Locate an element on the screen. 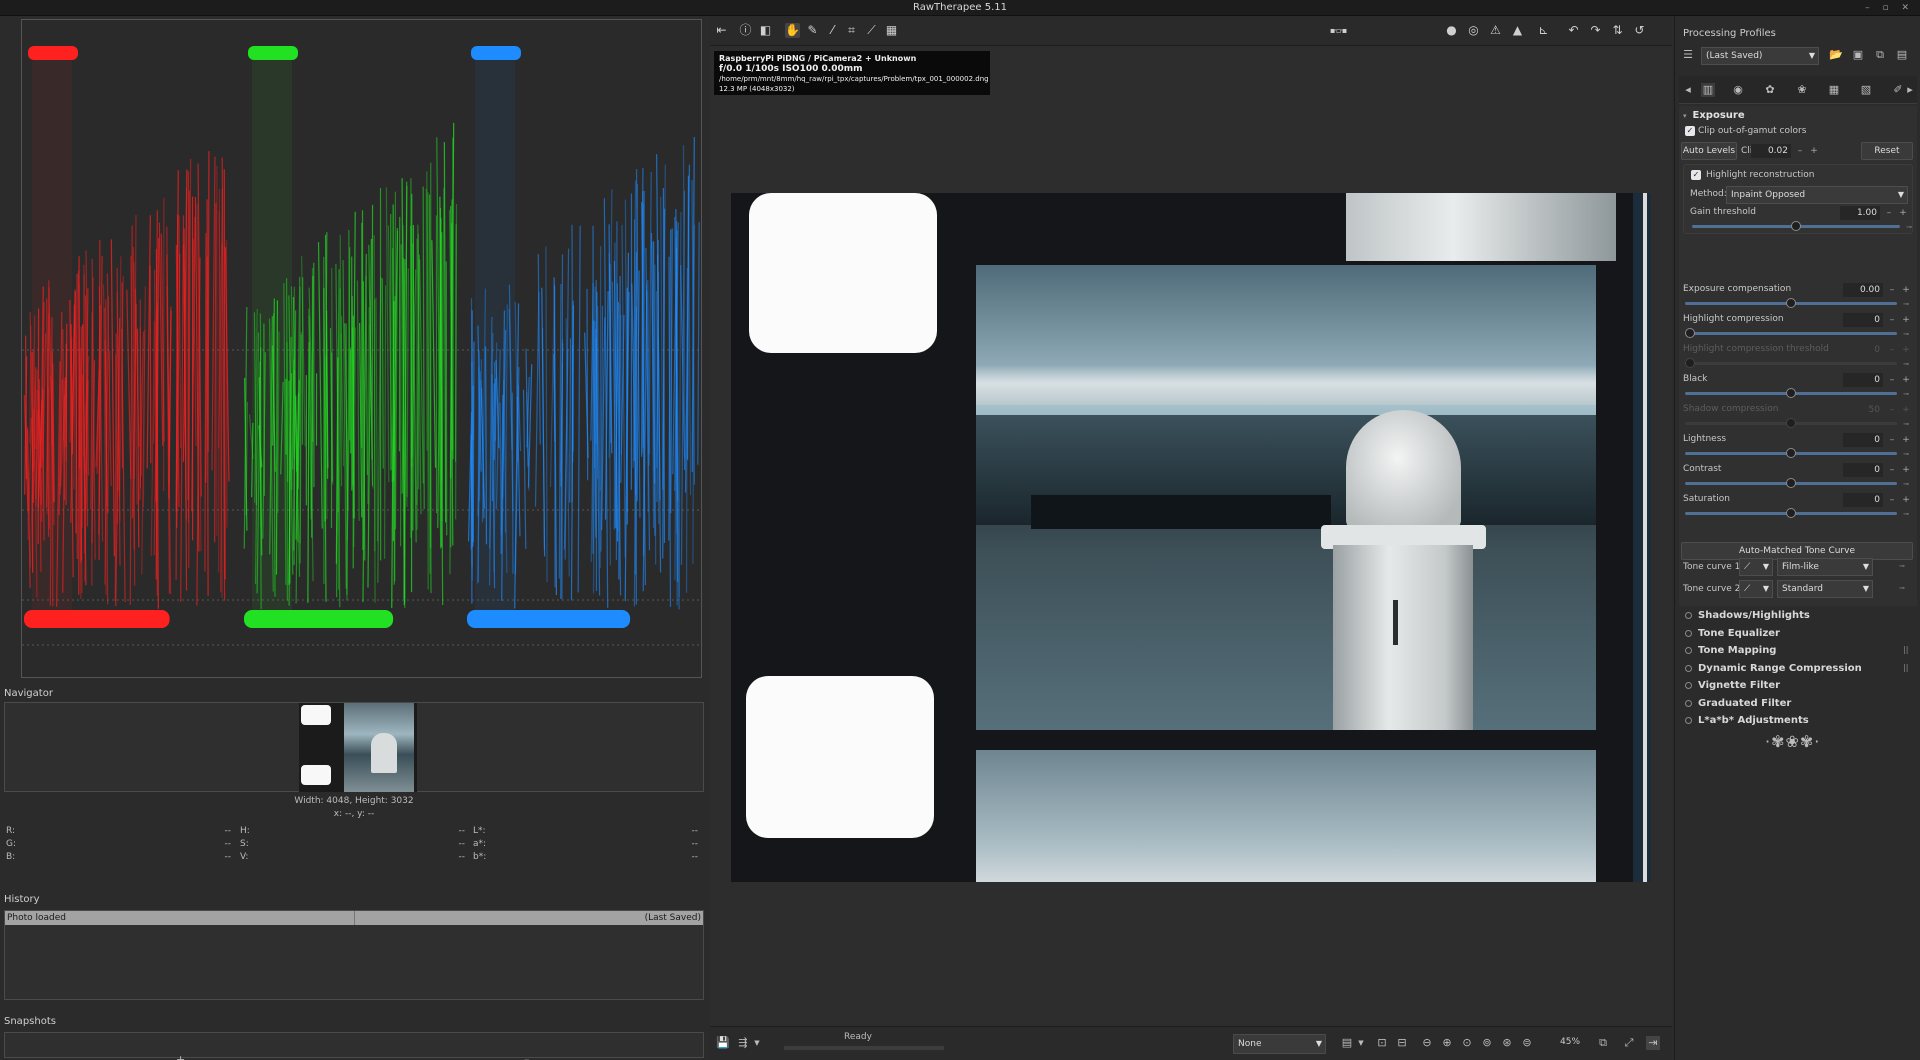  crop-tool-icon: ⌗ is located at coordinates (851, 30).